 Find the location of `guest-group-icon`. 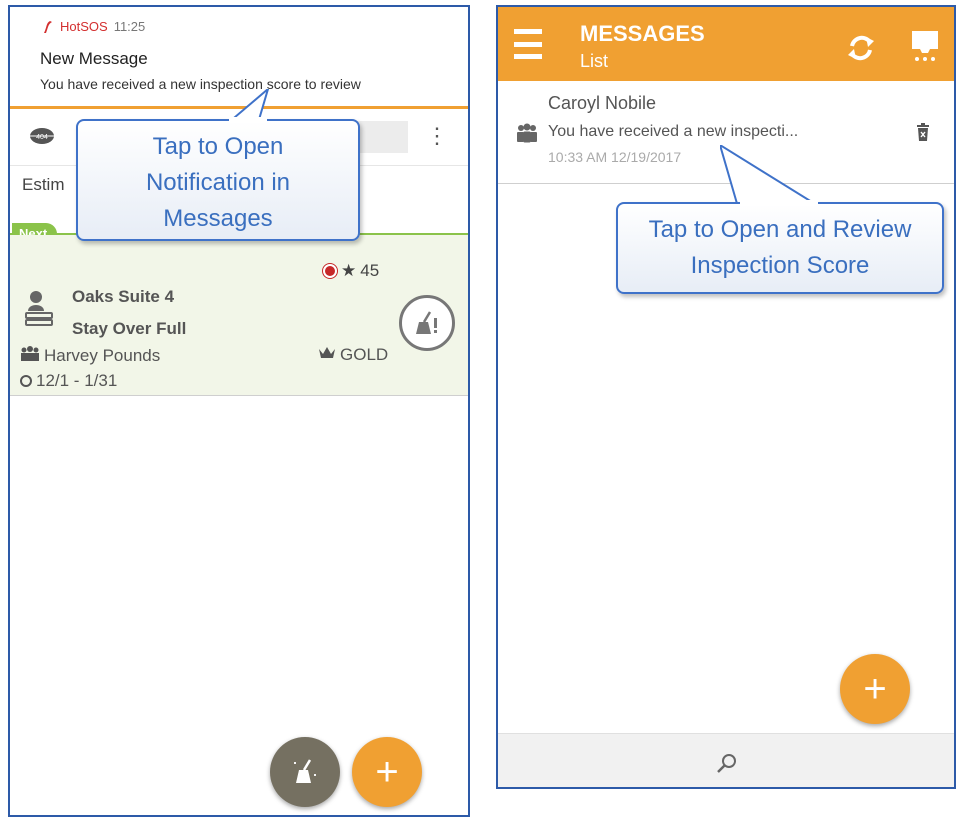

guest-group-icon is located at coordinates (30, 355).